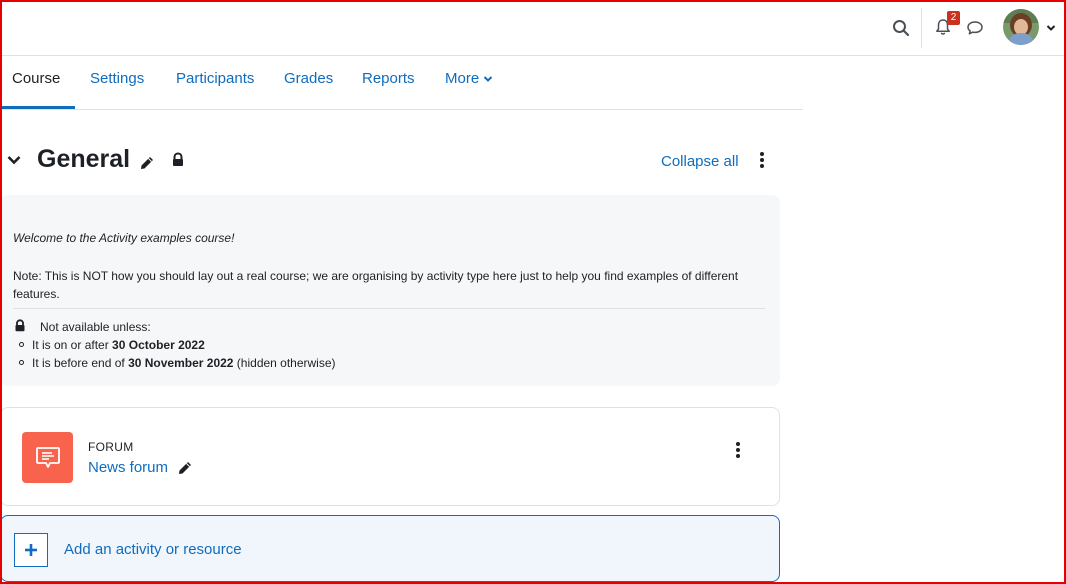 This screenshot has width=1066, height=584. I want to click on section-title: General, so click(84, 159).